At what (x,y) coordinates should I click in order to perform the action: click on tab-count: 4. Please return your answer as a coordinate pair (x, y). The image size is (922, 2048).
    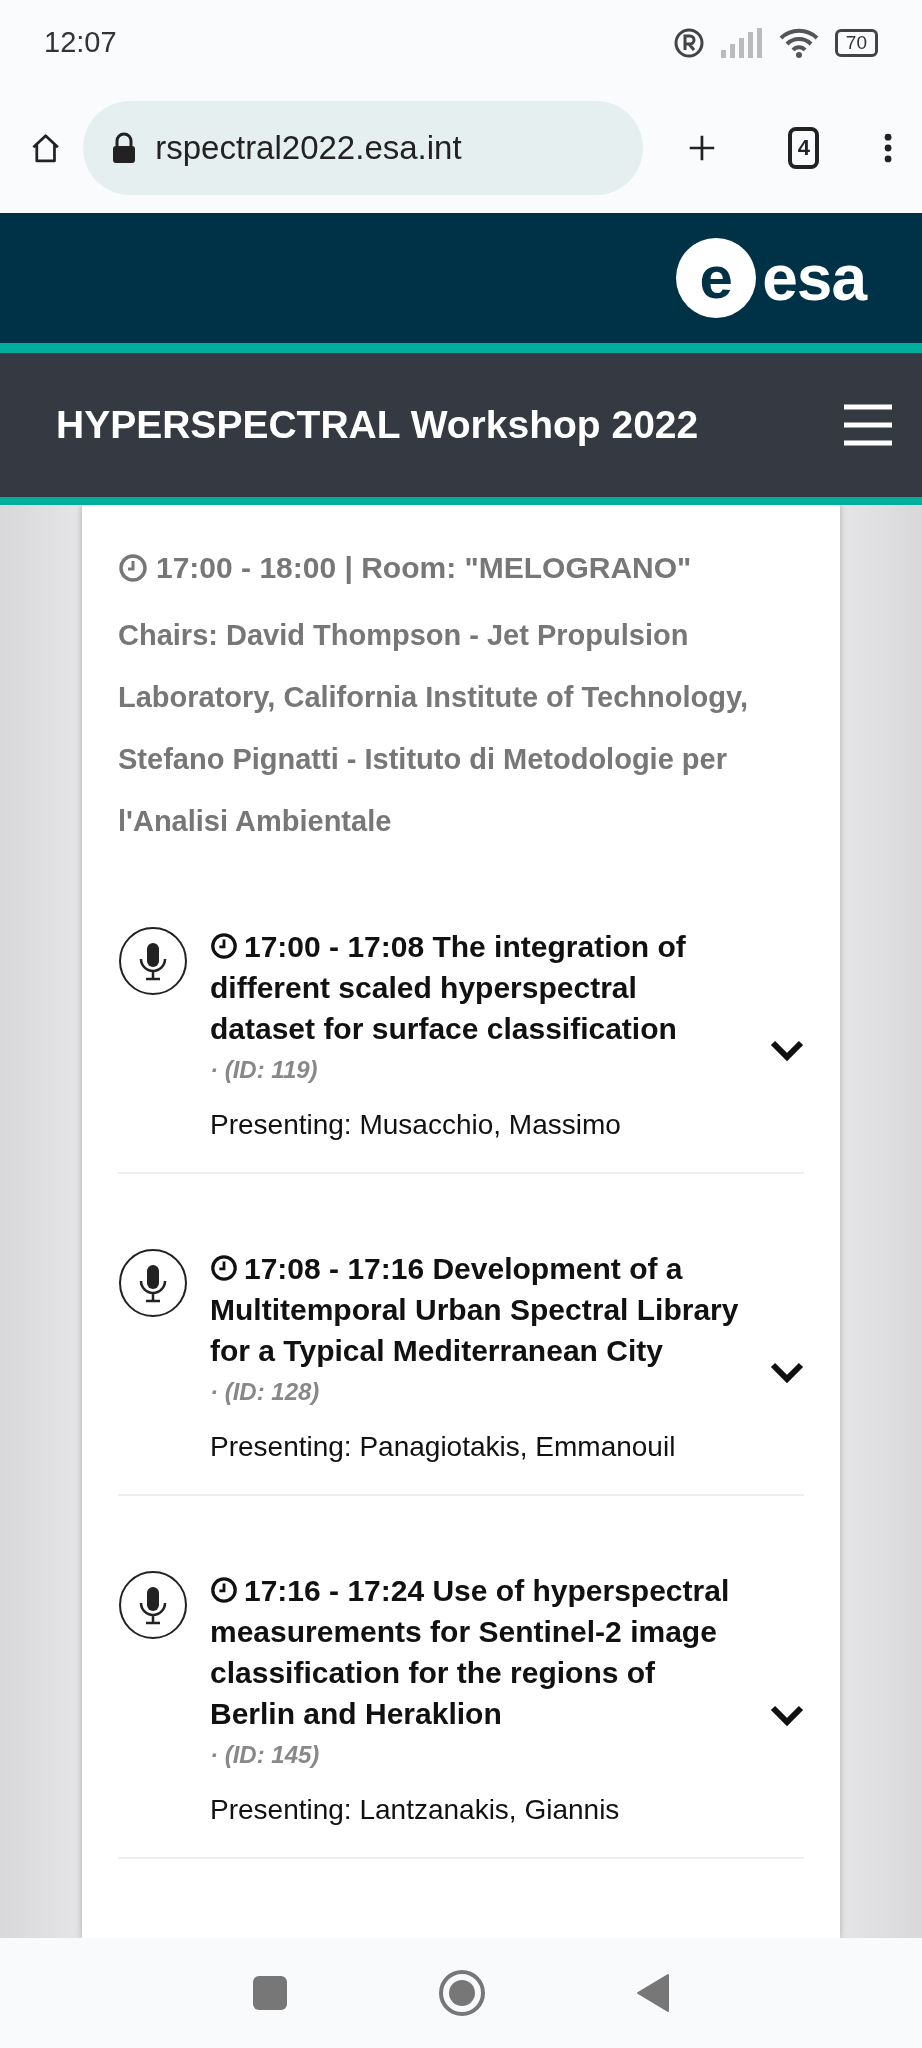
    Looking at the image, I should click on (804, 147).